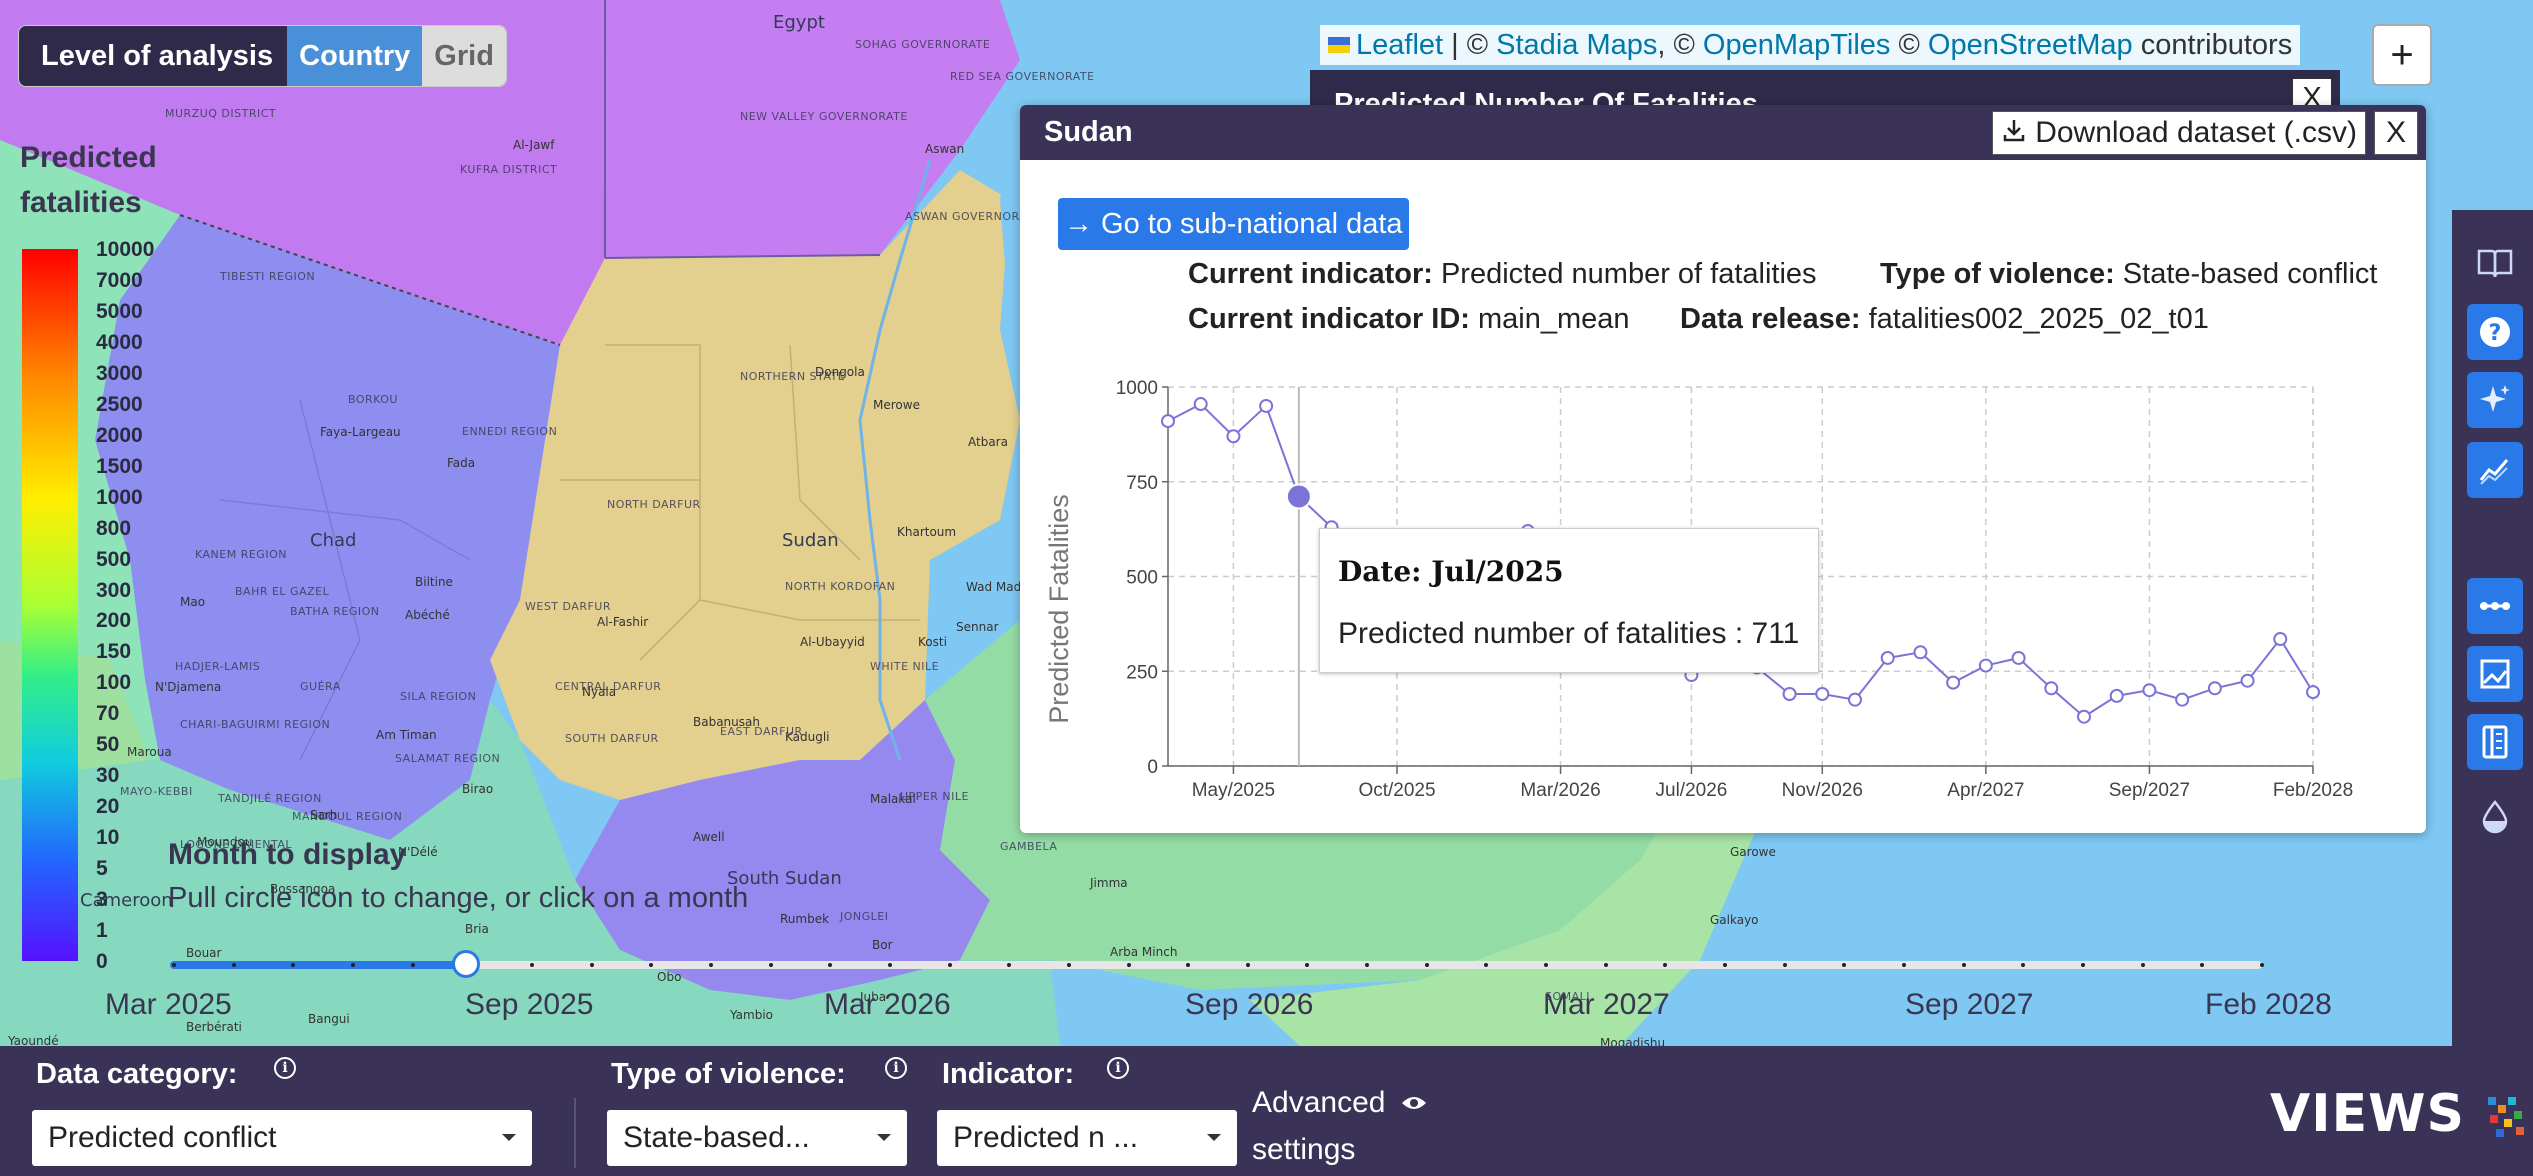 The width and height of the screenshot is (2533, 1176). I want to click on data-category-select: Predicted conflict, so click(282, 1138).